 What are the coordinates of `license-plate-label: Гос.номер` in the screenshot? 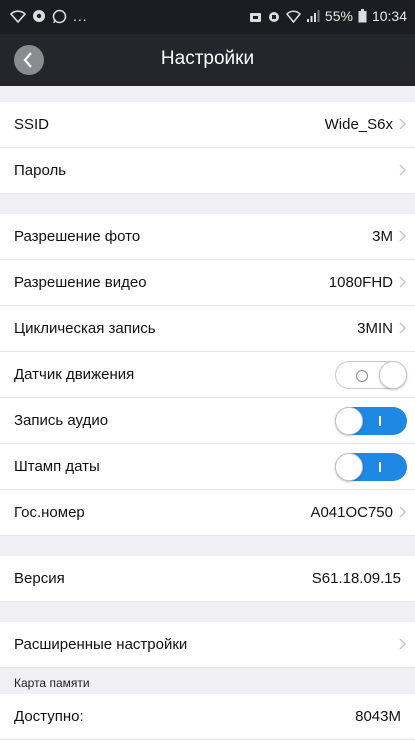 It's located at (49, 512).